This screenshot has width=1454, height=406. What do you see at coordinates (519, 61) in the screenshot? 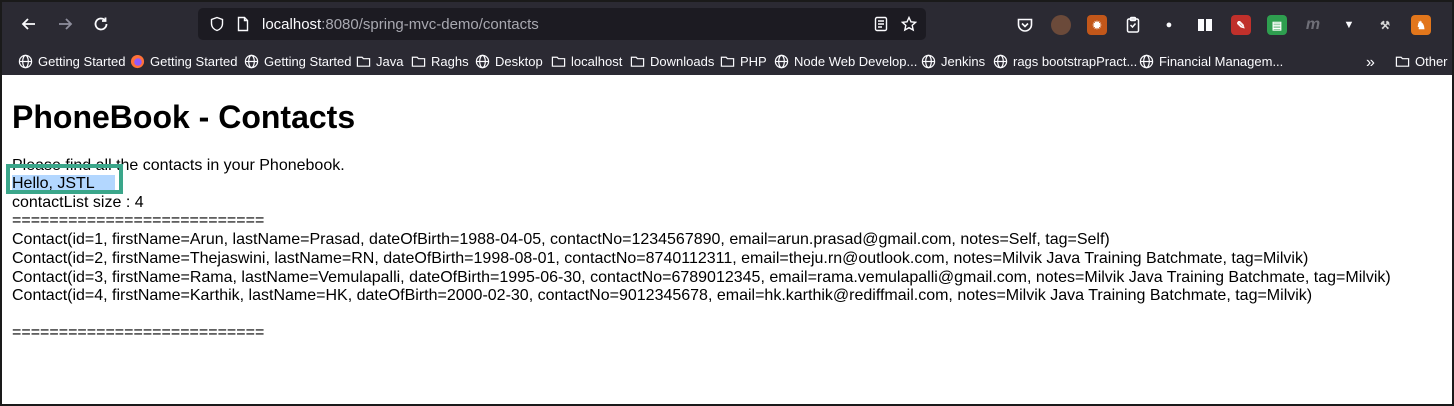
I see `bookmark-label: Desktop` at bounding box center [519, 61].